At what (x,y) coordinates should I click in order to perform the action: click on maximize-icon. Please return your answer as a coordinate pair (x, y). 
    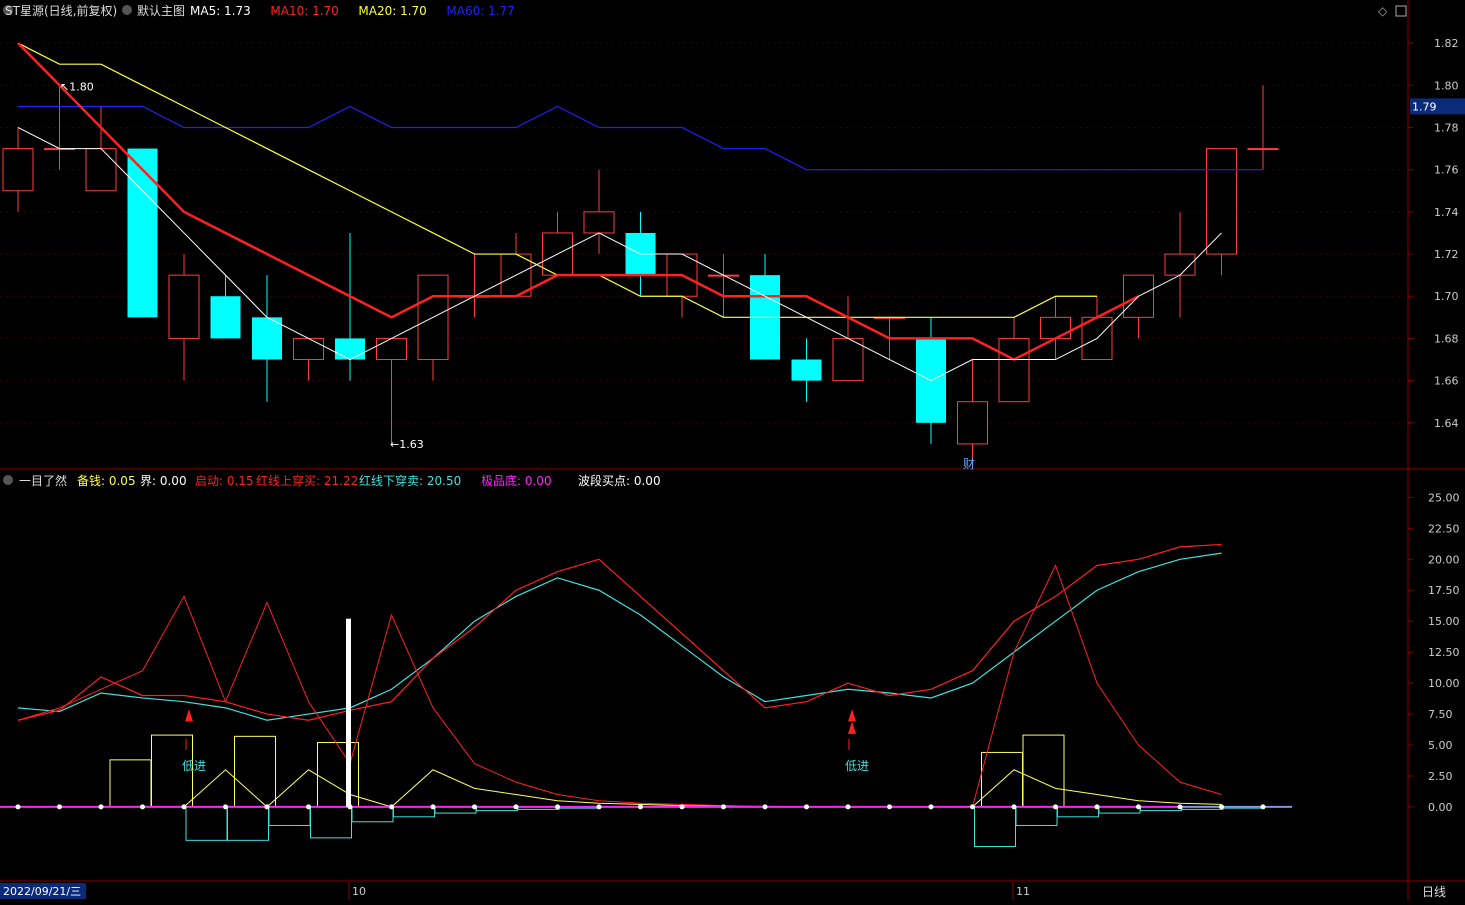
    Looking at the image, I should click on (1401, 11).